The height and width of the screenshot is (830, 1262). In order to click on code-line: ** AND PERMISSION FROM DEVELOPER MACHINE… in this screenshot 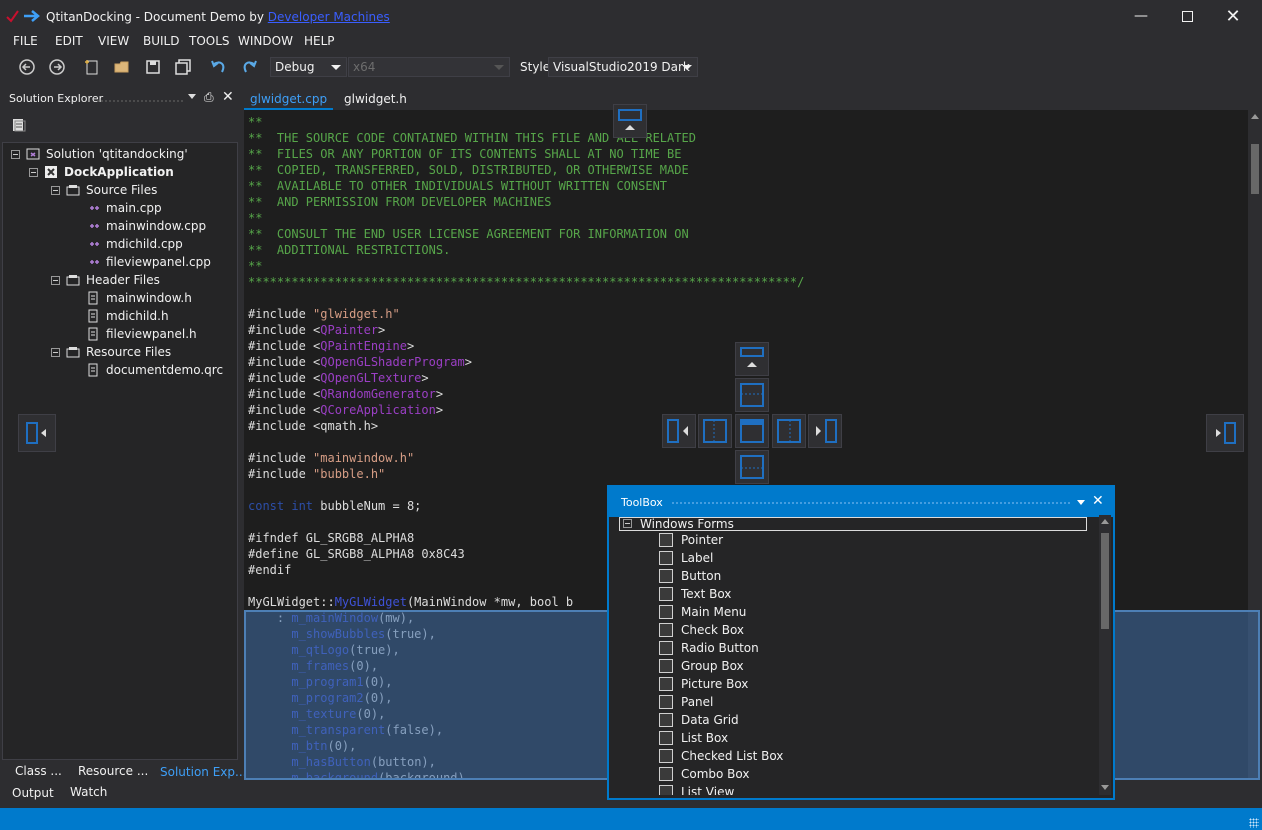, I will do `click(526, 202)`.